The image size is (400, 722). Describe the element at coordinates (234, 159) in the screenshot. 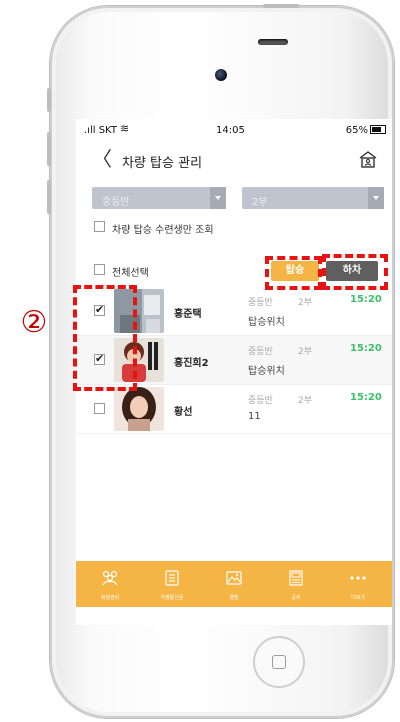

I see `nav-bar: 〈 차량 탑승 관리` at that location.